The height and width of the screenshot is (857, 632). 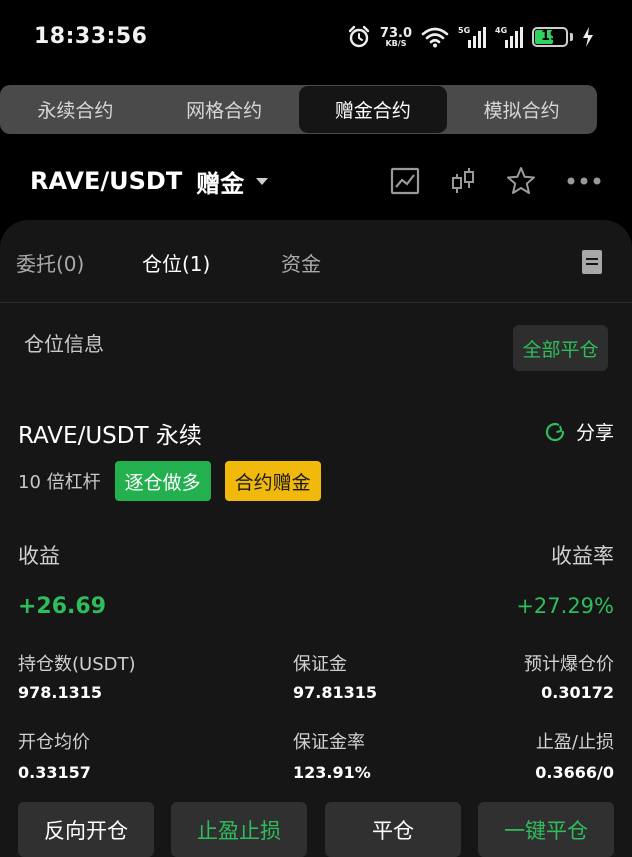 I want to click on panel-tabs: 委托(0) 仓位(1) 资金, so click(x=316, y=262).